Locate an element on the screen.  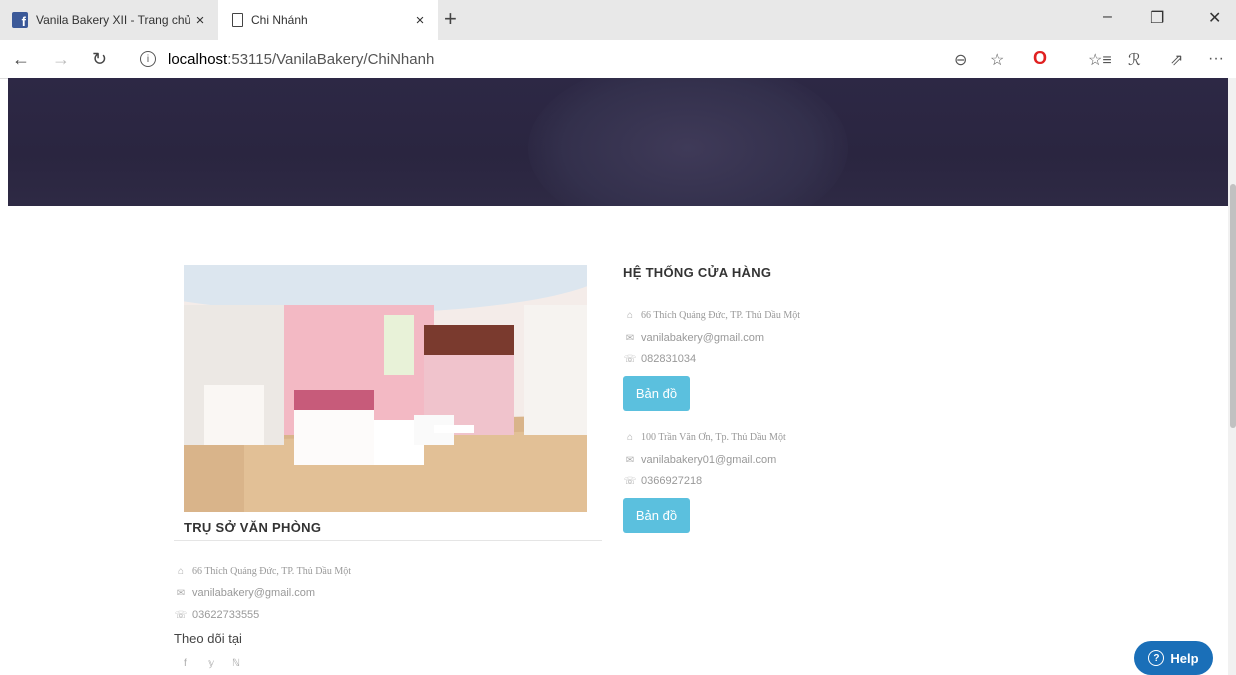
store-email-row: ✉ vanilabakery01@gmail.com is located at coordinates (700, 460).